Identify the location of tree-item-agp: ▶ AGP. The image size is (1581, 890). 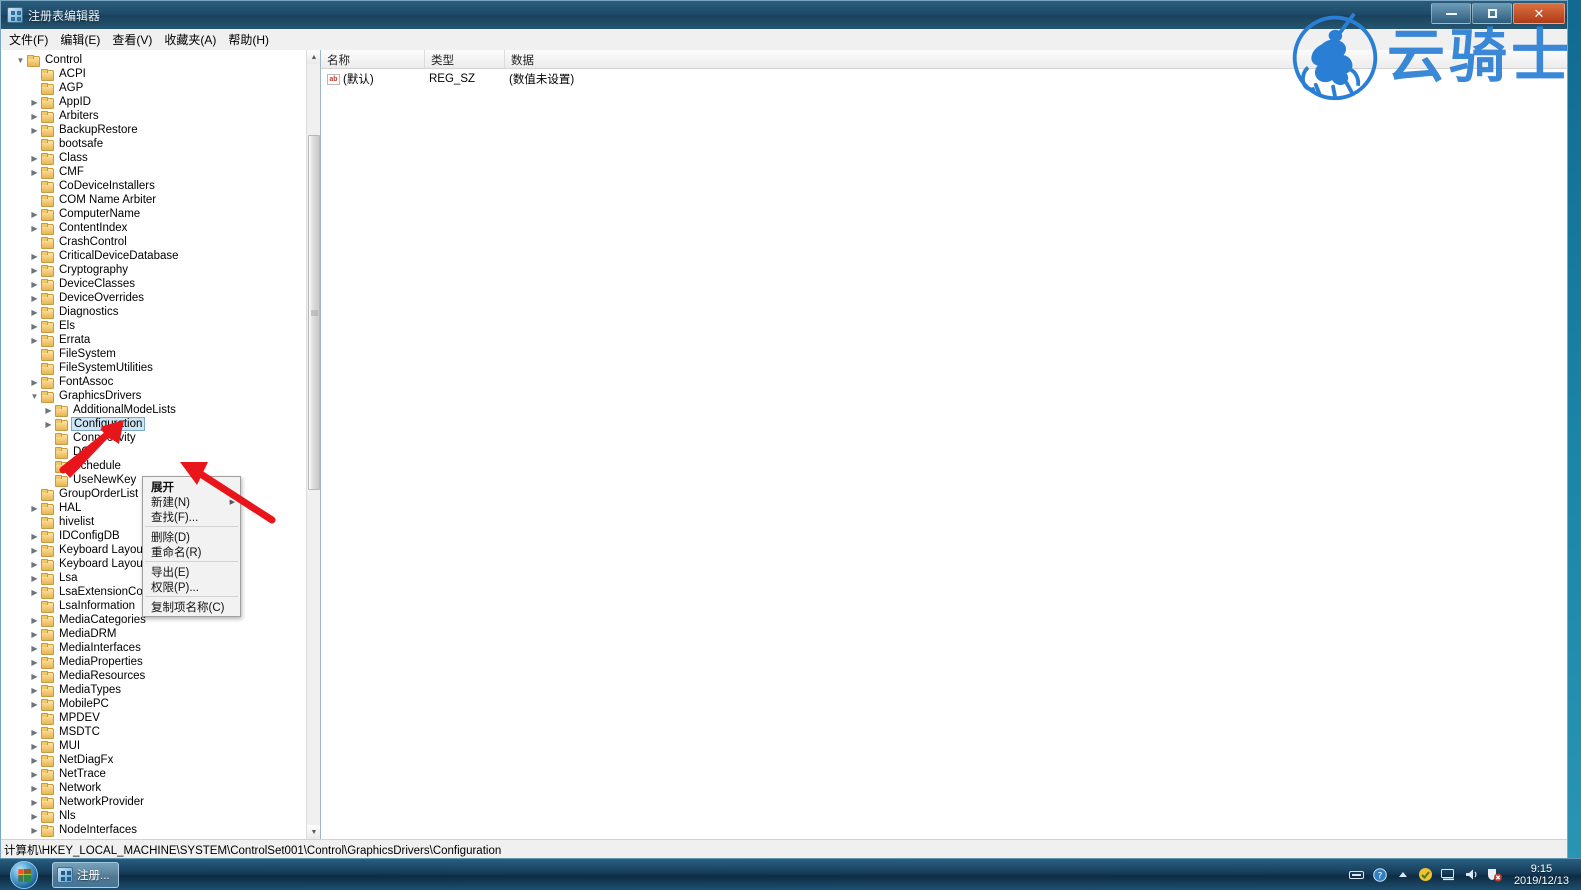
(153, 88).